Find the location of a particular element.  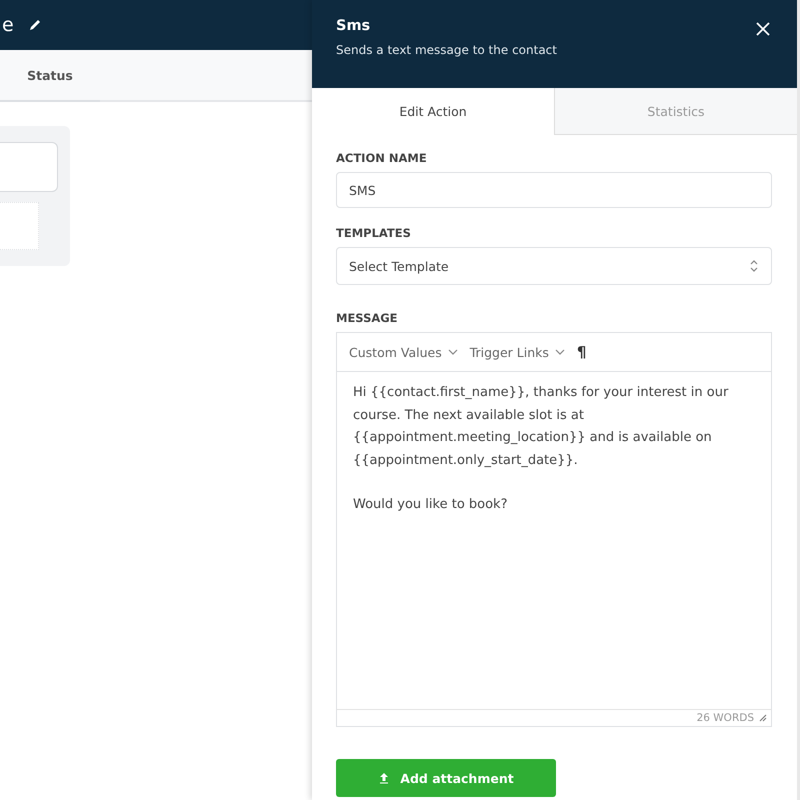

resize-handle-icon is located at coordinates (763, 718).